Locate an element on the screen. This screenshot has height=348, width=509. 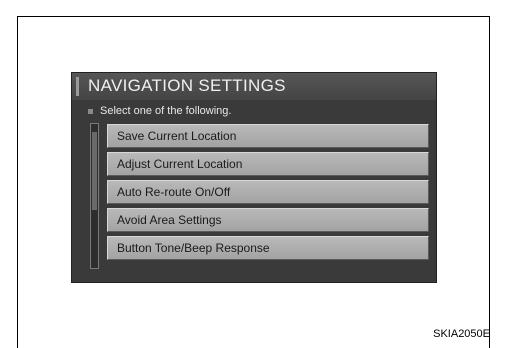
scrollbar is located at coordinates (94, 196).